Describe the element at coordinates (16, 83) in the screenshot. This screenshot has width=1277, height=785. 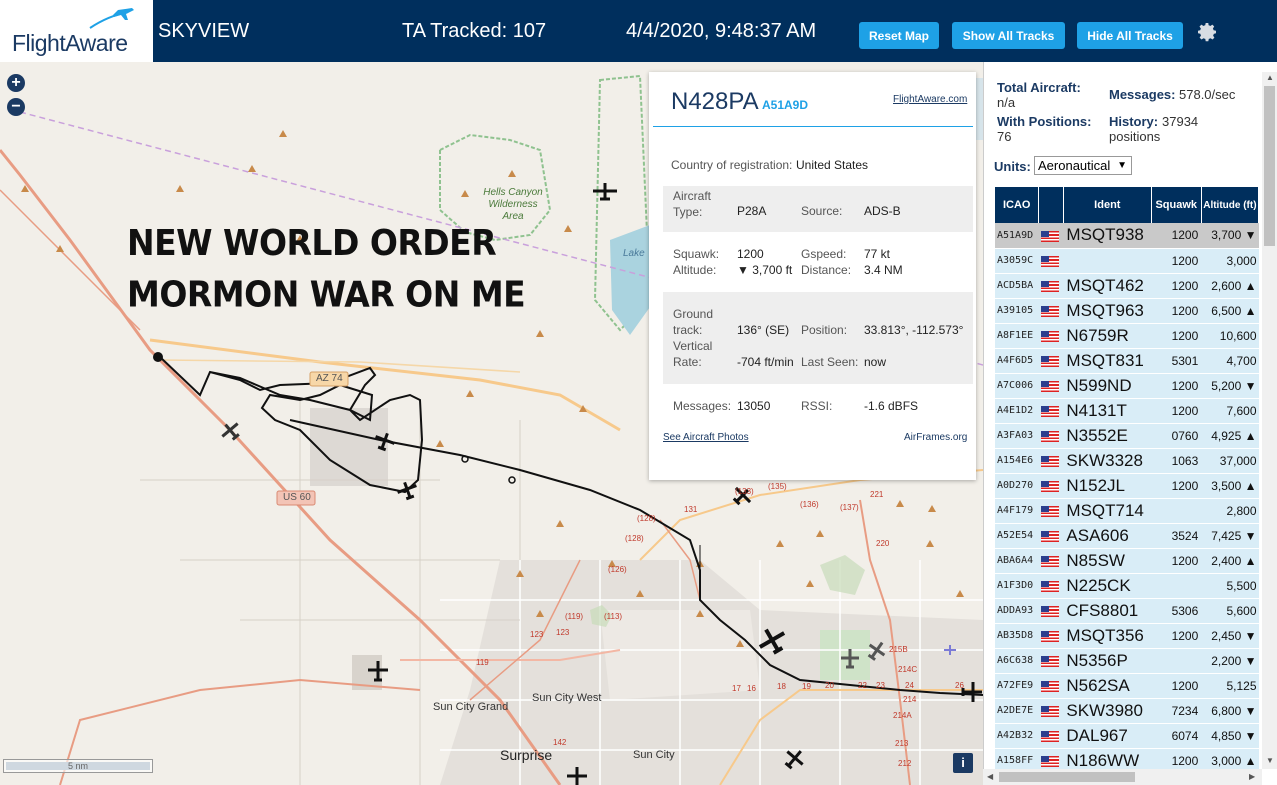
I see `zoom-in-button: +` at that location.